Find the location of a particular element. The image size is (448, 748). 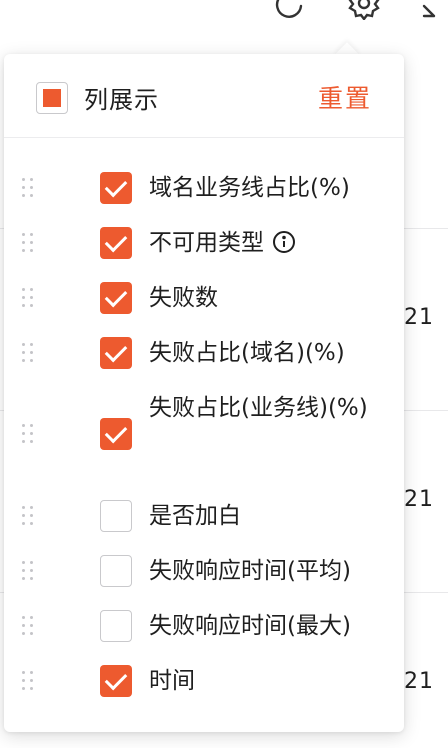

column-item: 失败占比(域名)(%) is located at coordinates (204, 353).